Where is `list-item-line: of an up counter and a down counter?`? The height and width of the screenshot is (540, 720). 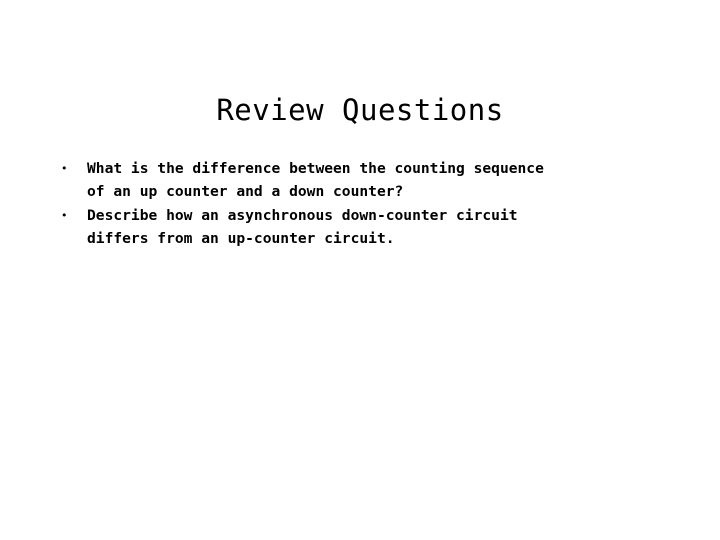
list-item-line: of an up counter and a down counter? is located at coordinates (245, 192).